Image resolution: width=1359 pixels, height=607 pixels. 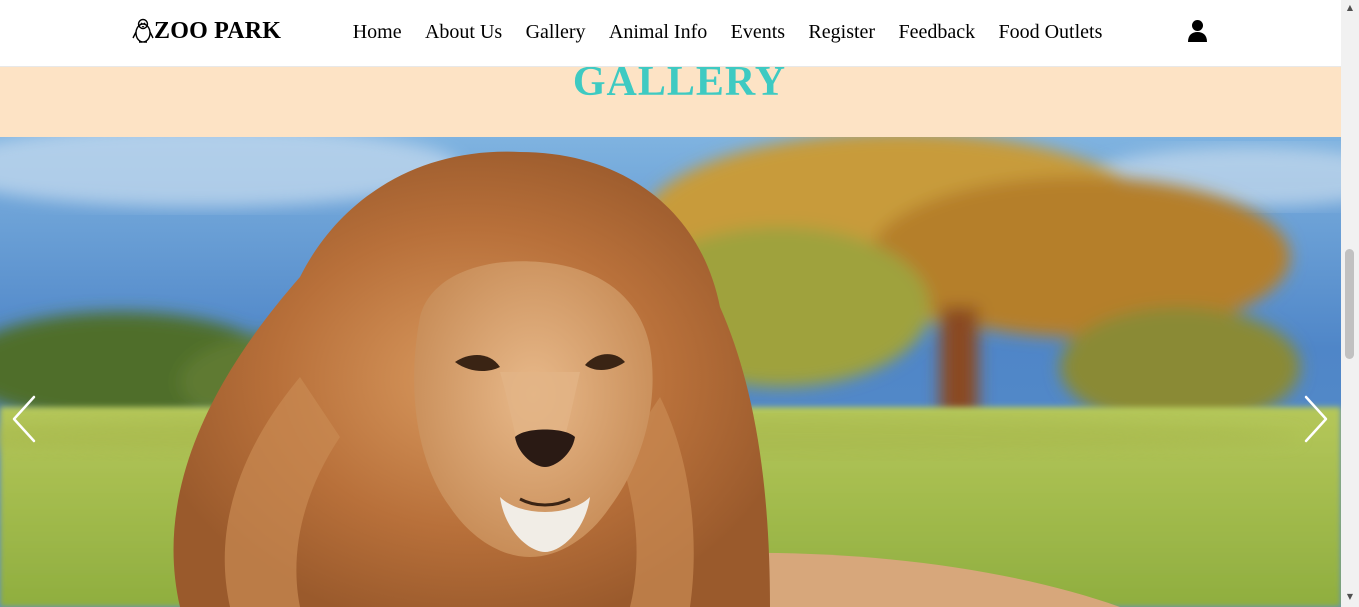 I want to click on nav-link-animal-info: Animal Info, so click(x=658, y=32).